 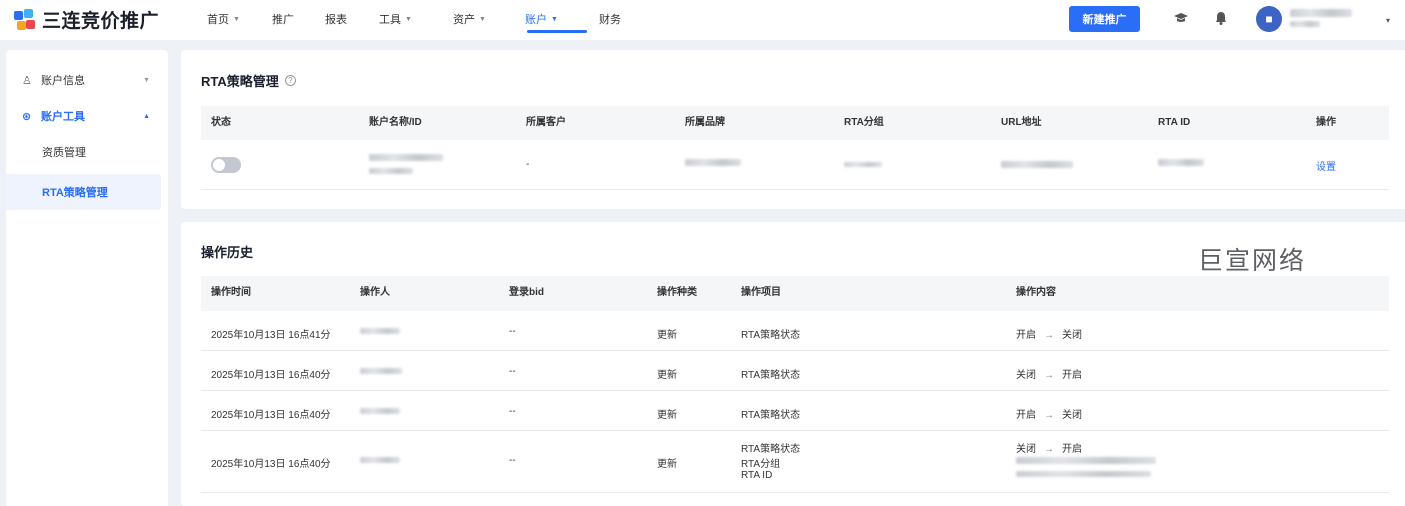 What do you see at coordinates (677, 292) in the screenshot?
I see `column-header: 操作种类` at bounding box center [677, 292].